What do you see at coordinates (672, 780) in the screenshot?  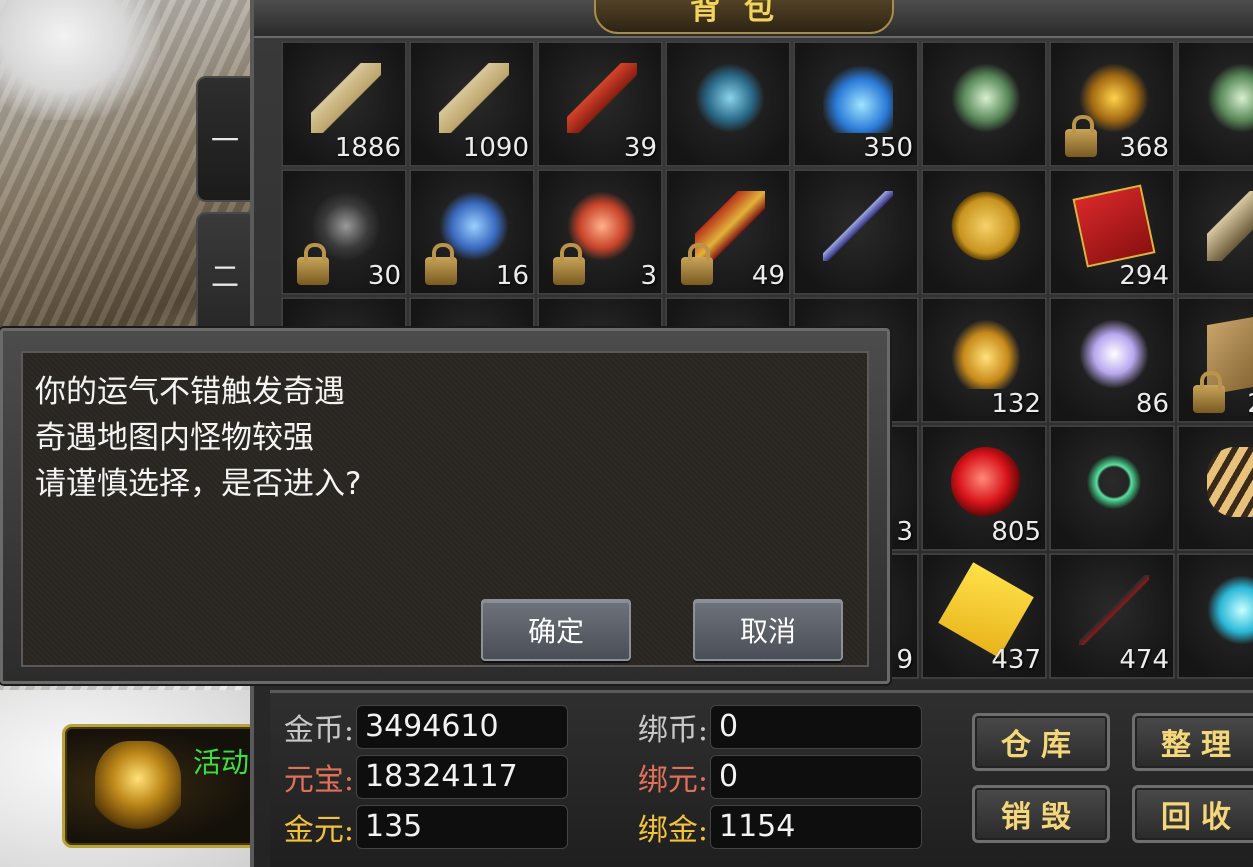 I see `bound-yuan-label: 绑元:` at bounding box center [672, 780].